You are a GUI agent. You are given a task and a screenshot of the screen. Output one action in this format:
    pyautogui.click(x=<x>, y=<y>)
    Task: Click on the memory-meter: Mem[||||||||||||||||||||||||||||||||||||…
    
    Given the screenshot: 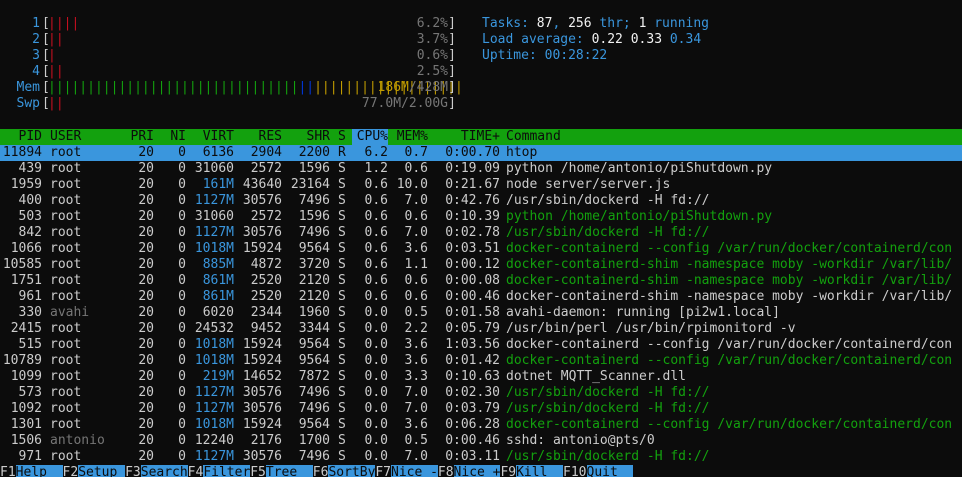 What is the action you would take?
    pyautogui.click(x=231, y=88)
    